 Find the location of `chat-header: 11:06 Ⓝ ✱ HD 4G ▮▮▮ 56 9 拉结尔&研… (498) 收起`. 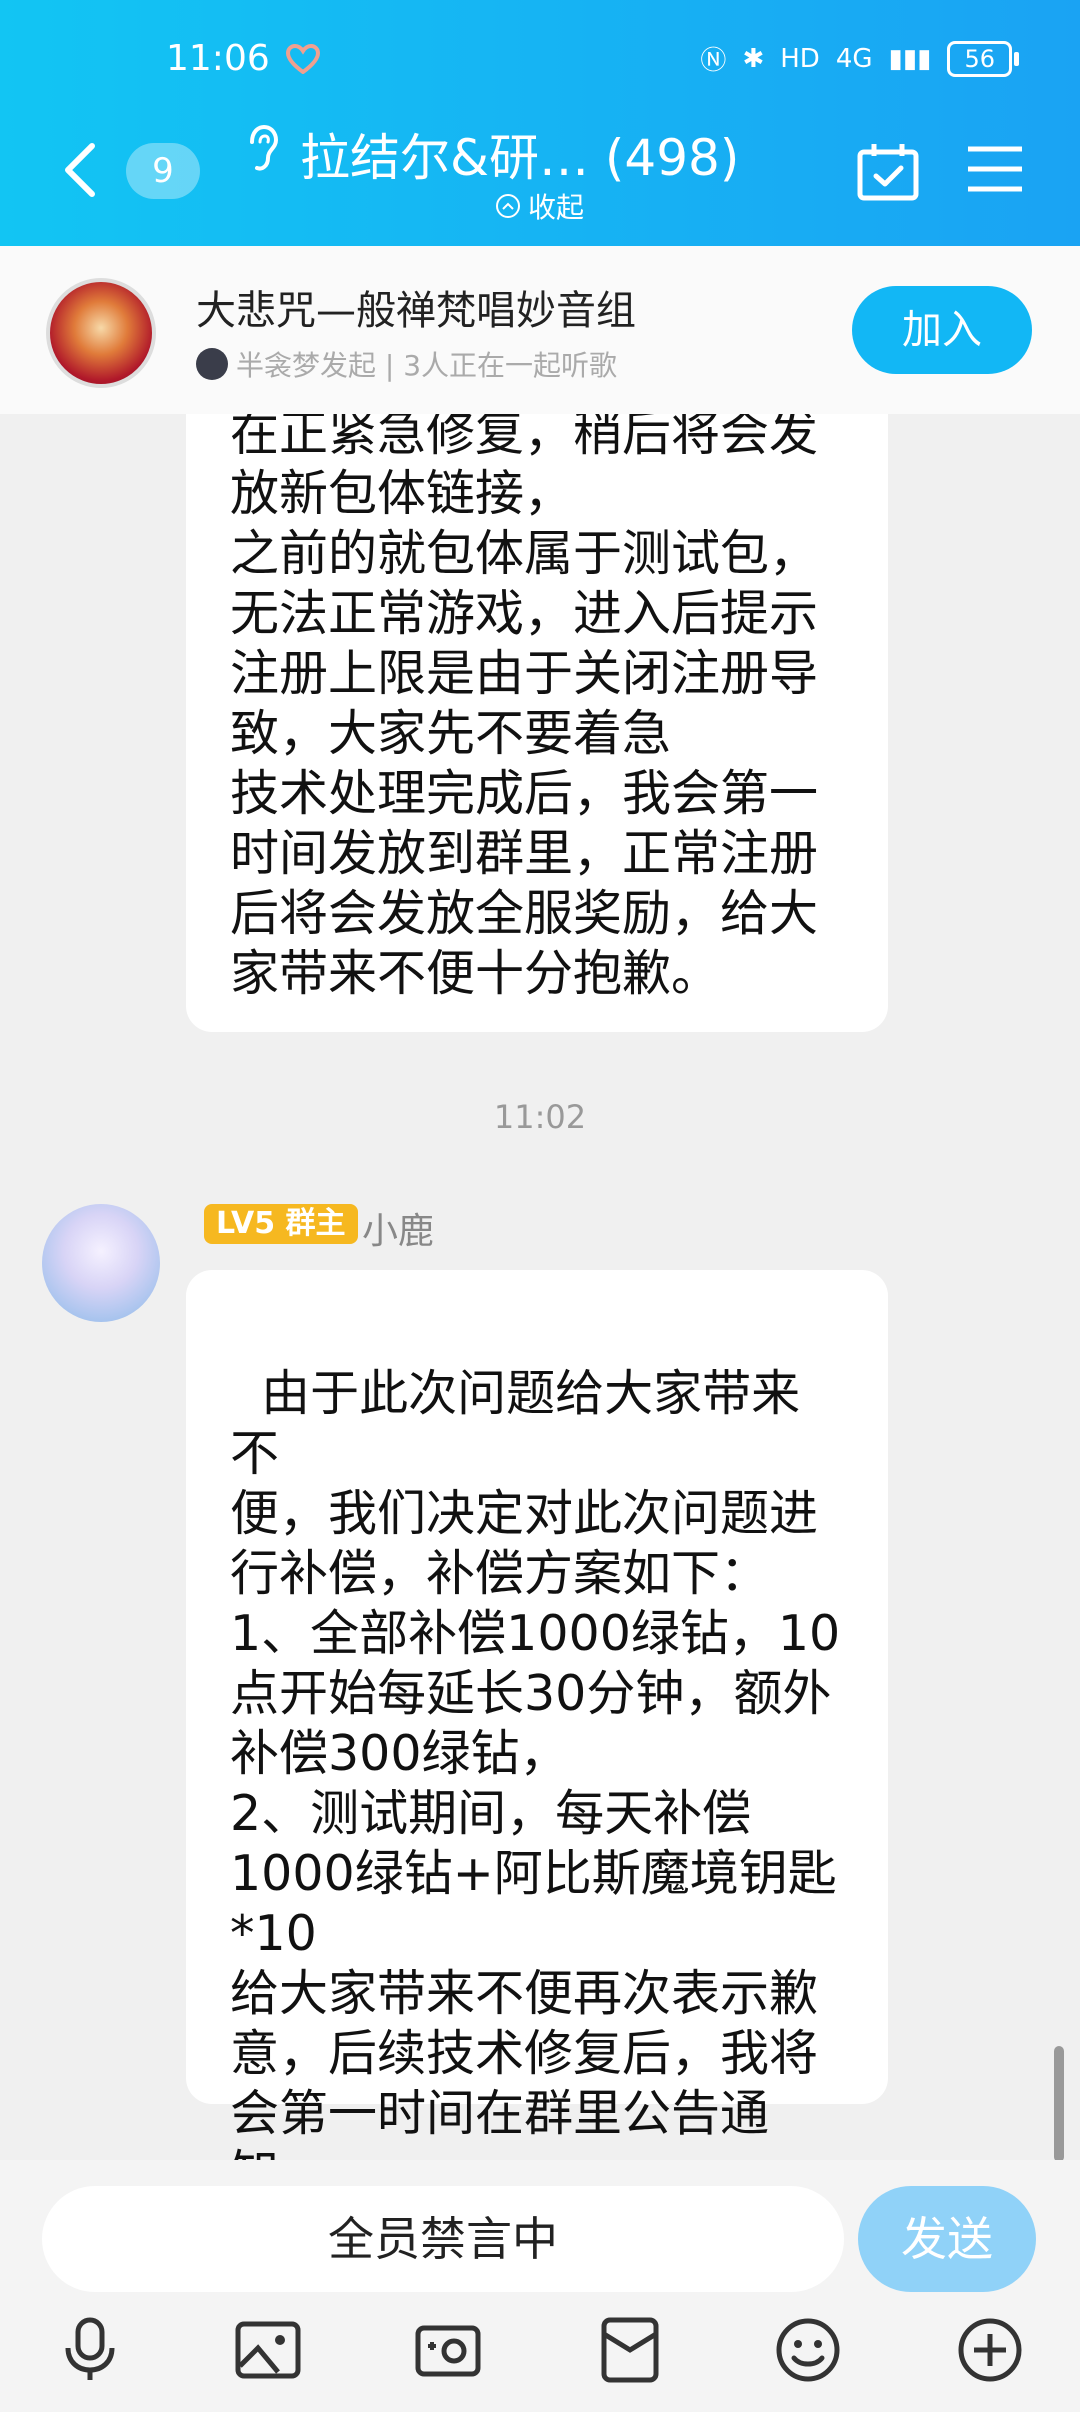

chat-header: 11:06 Ⓝ ✱ HD 4G ▮▮▮ 56 9 拉结尔&研… (498) 收起 is located at coordinates (540, 123).